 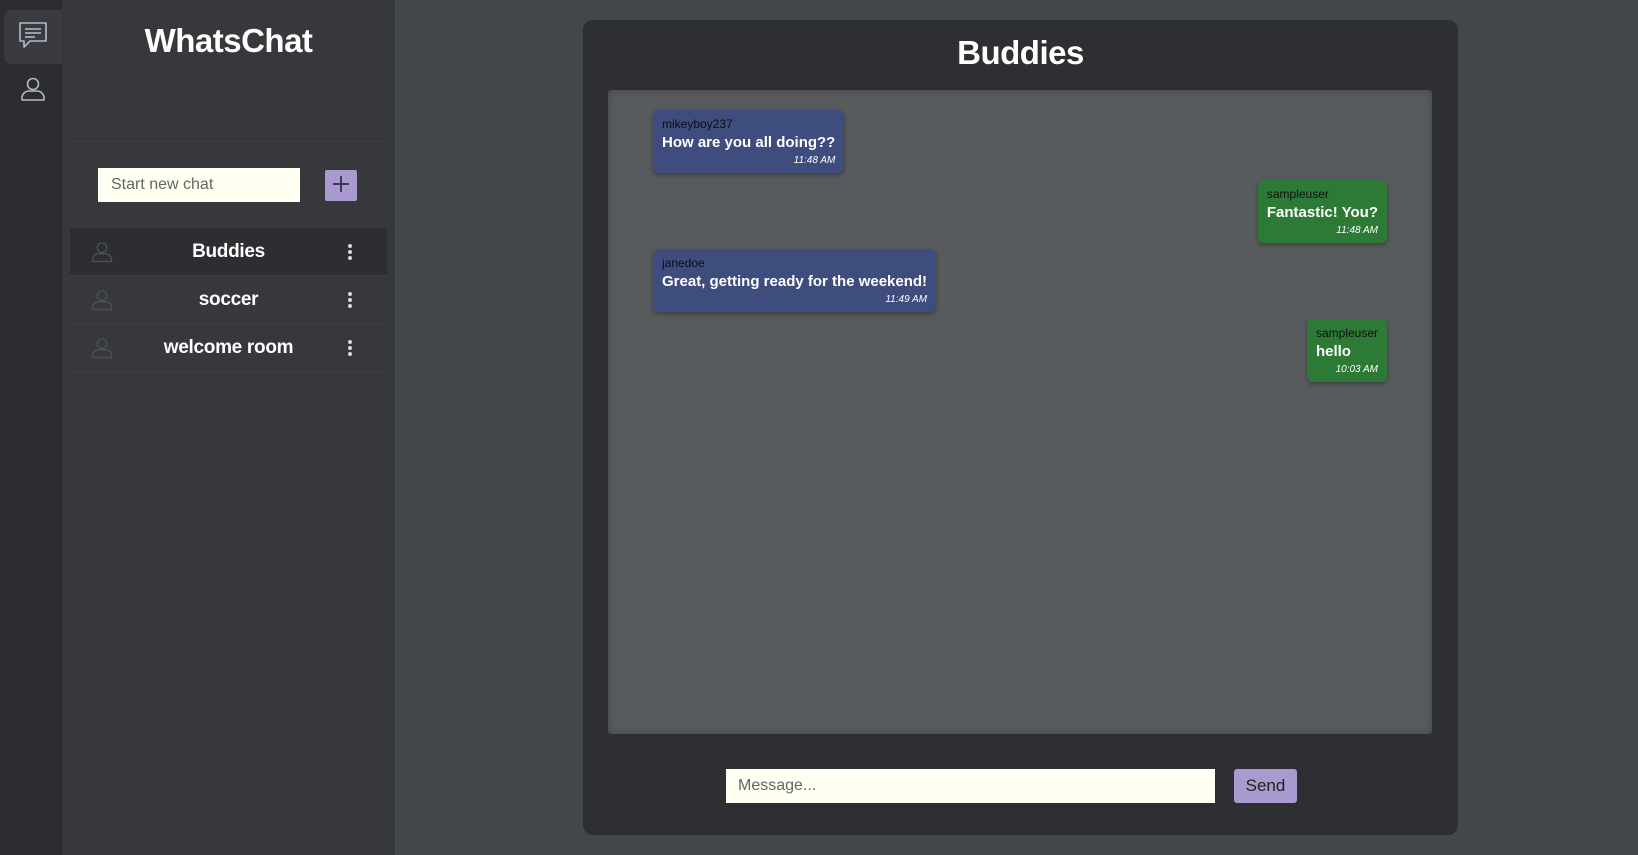 I want to click on chat-item-label: Buddies, so click(x=228, y=251).